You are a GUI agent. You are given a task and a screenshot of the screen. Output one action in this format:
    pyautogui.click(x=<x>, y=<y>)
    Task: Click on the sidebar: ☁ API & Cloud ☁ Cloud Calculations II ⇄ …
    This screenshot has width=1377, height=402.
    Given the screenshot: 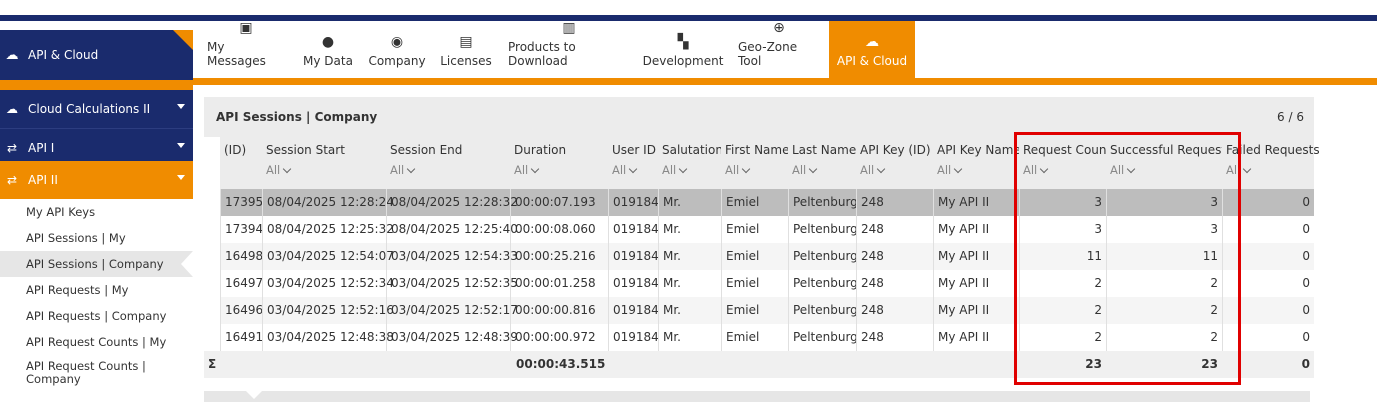 What is the action you would take?
    pyautogui.click(x=96, y=216)
    